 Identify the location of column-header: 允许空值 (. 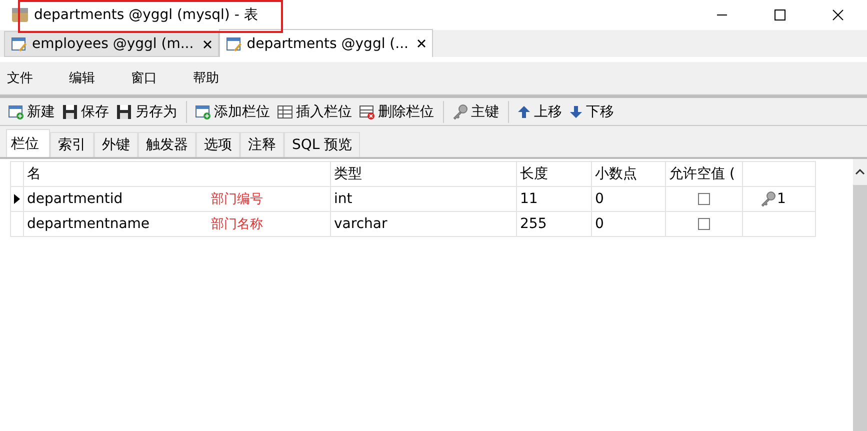
(704, 174).